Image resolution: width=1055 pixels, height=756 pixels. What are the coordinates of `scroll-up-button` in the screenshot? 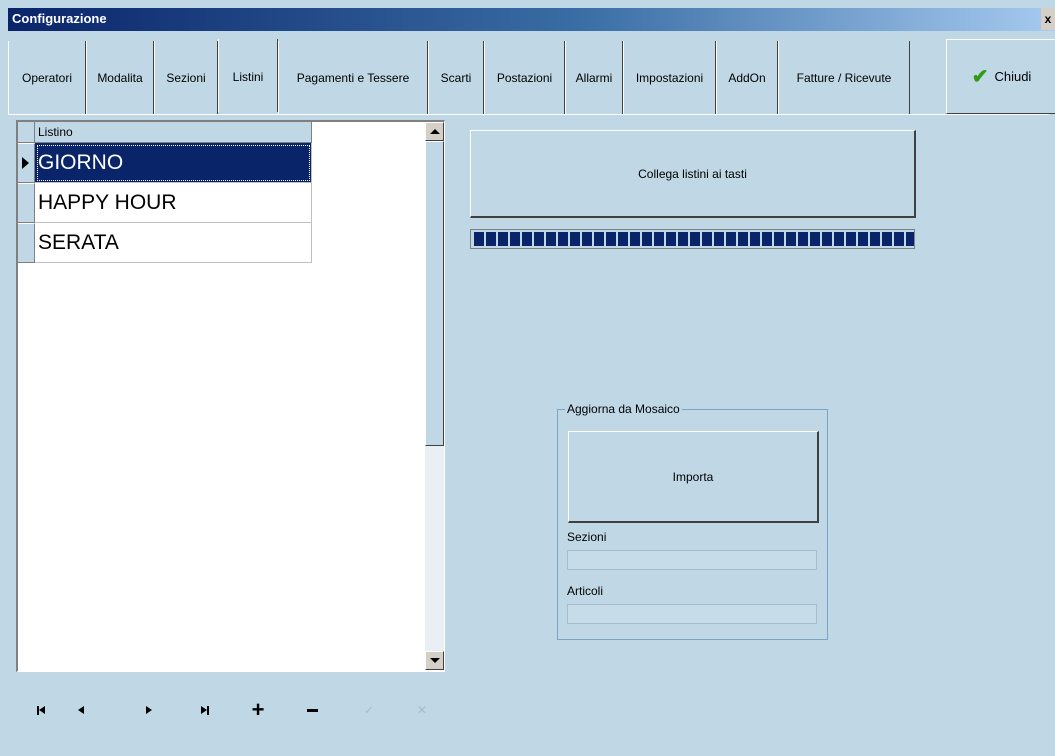 It's located at (434, 131).